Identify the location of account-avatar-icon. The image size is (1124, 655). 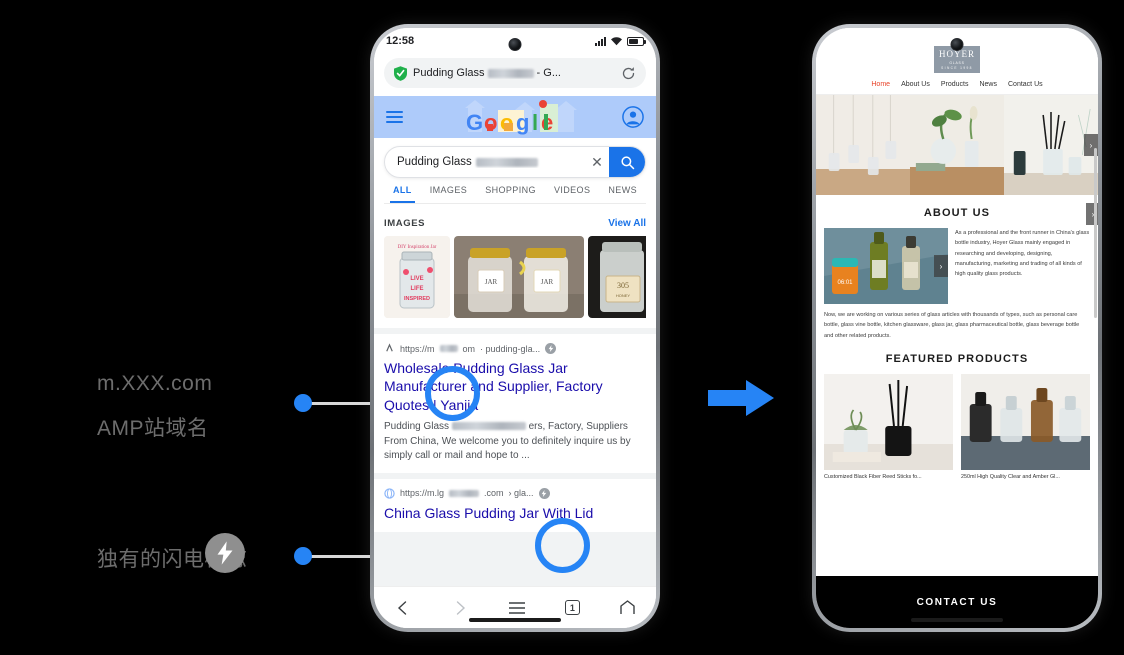
(633, 117).